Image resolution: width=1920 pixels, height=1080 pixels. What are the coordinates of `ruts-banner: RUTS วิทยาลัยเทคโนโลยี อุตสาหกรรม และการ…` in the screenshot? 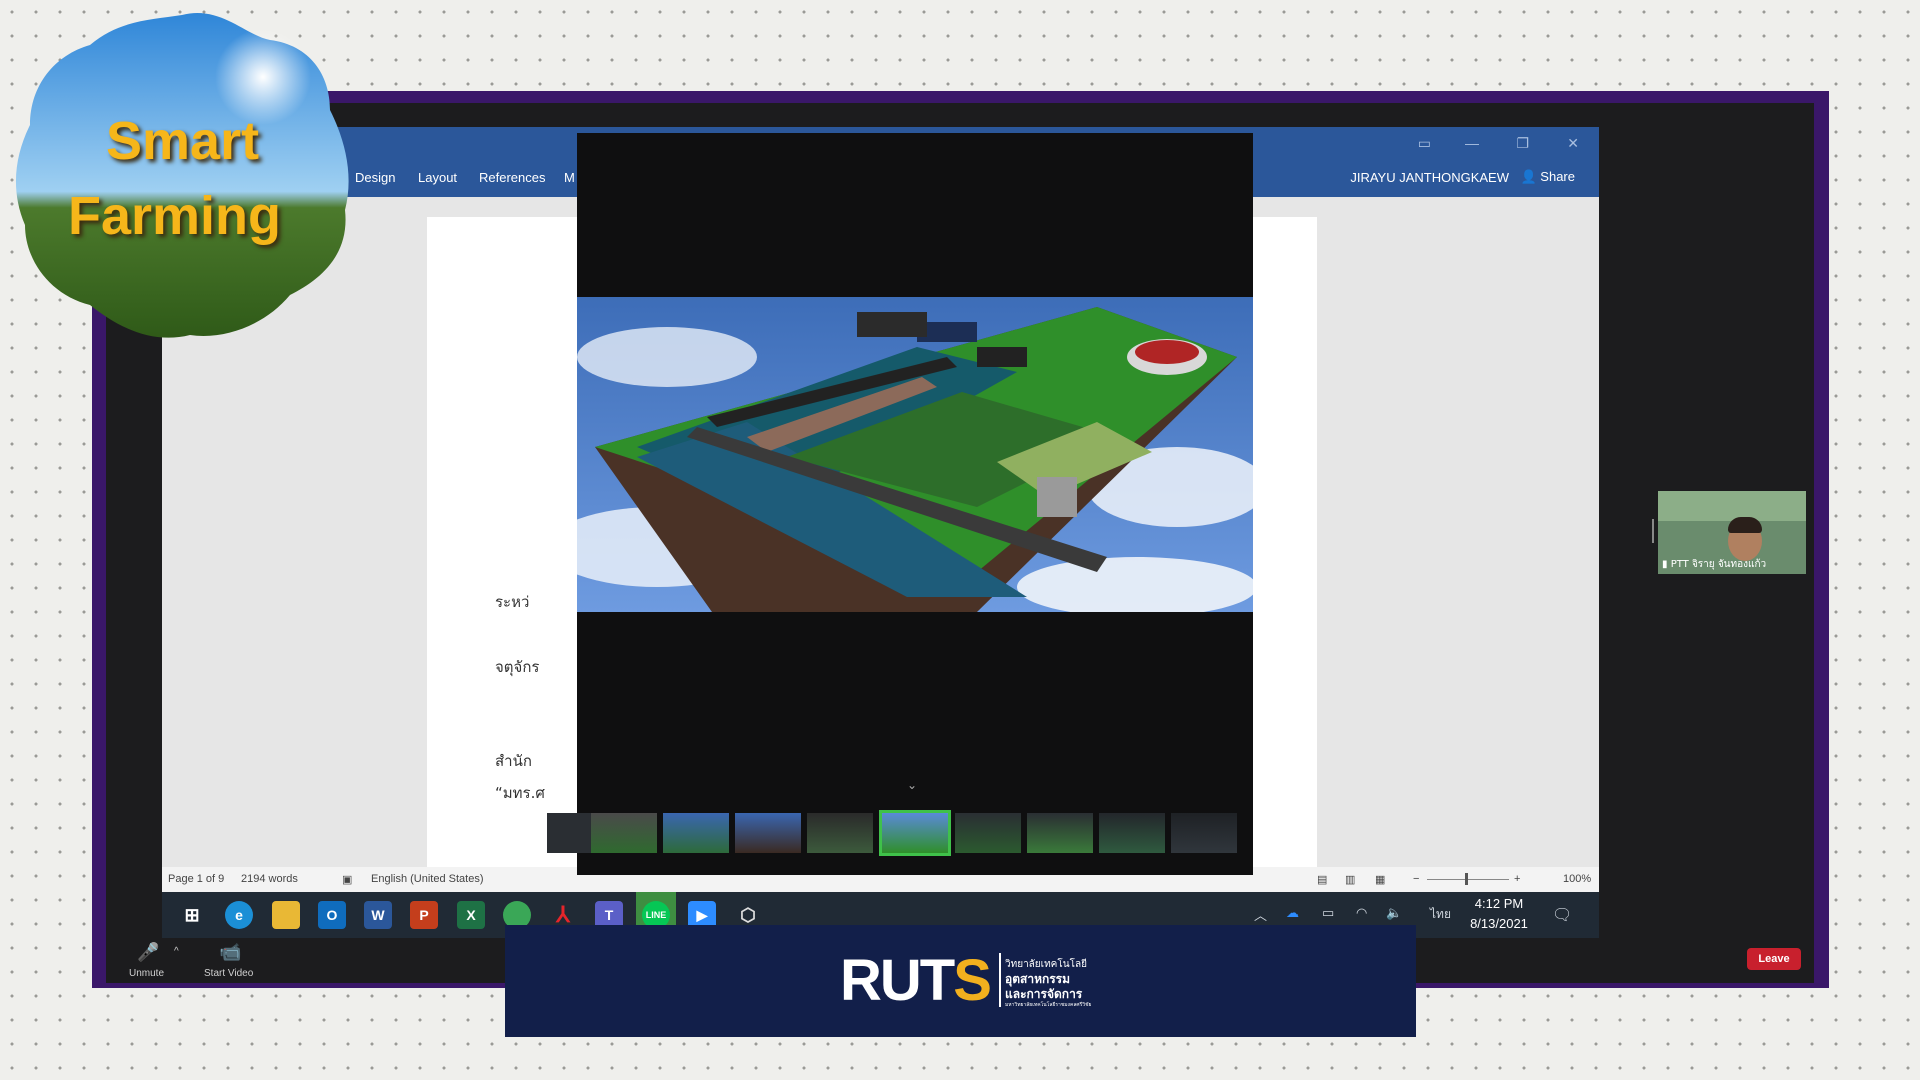 It's located at (960, 981).